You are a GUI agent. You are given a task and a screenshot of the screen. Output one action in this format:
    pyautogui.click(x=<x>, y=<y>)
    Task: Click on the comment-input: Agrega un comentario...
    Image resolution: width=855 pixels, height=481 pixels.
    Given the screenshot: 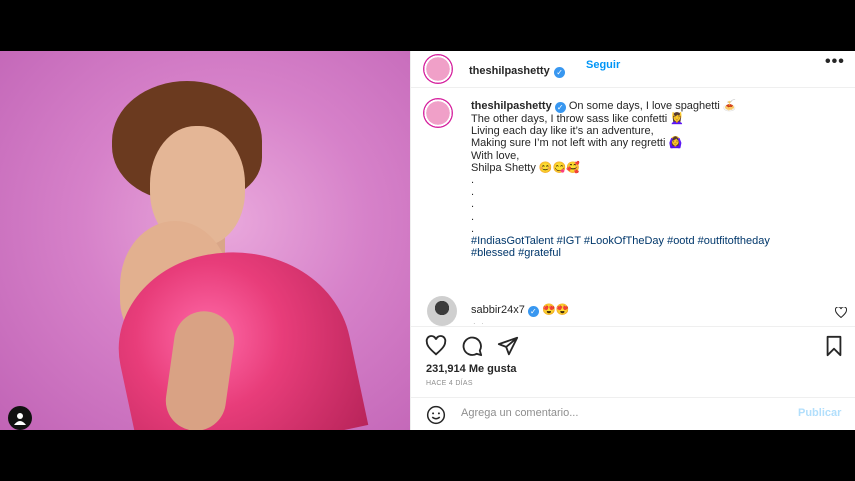 What is the action you would take?
    pyautogui.click(x=519, y=413)
    